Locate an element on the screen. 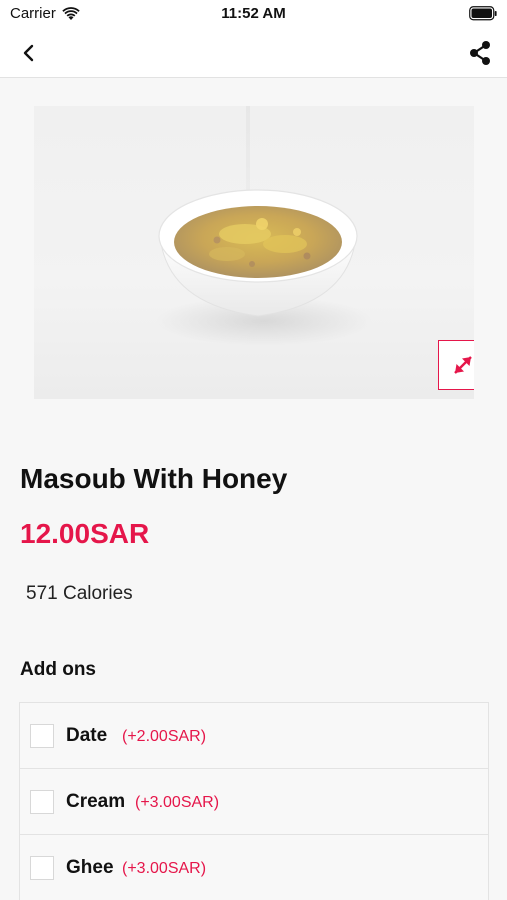 Image resolution: width=507 pixels, height=900 pixels. expand-icon is located at coordinates (463, 365).